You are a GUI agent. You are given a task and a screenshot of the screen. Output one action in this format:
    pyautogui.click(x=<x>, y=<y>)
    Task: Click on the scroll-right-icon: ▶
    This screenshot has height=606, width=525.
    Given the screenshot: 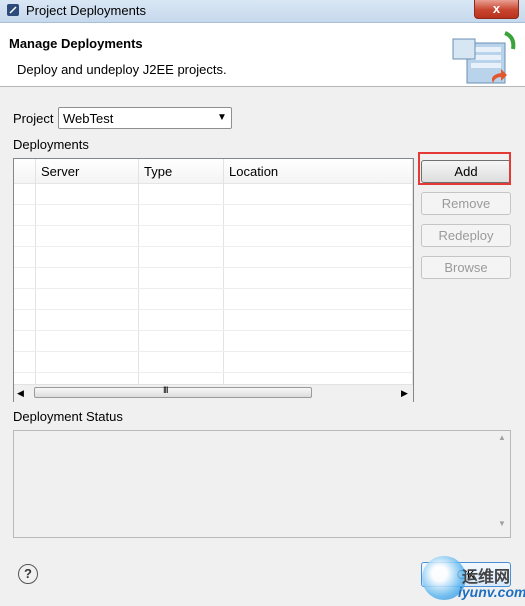 What is the action you would take?
    pyautogui.click(x=404, y=393)
    